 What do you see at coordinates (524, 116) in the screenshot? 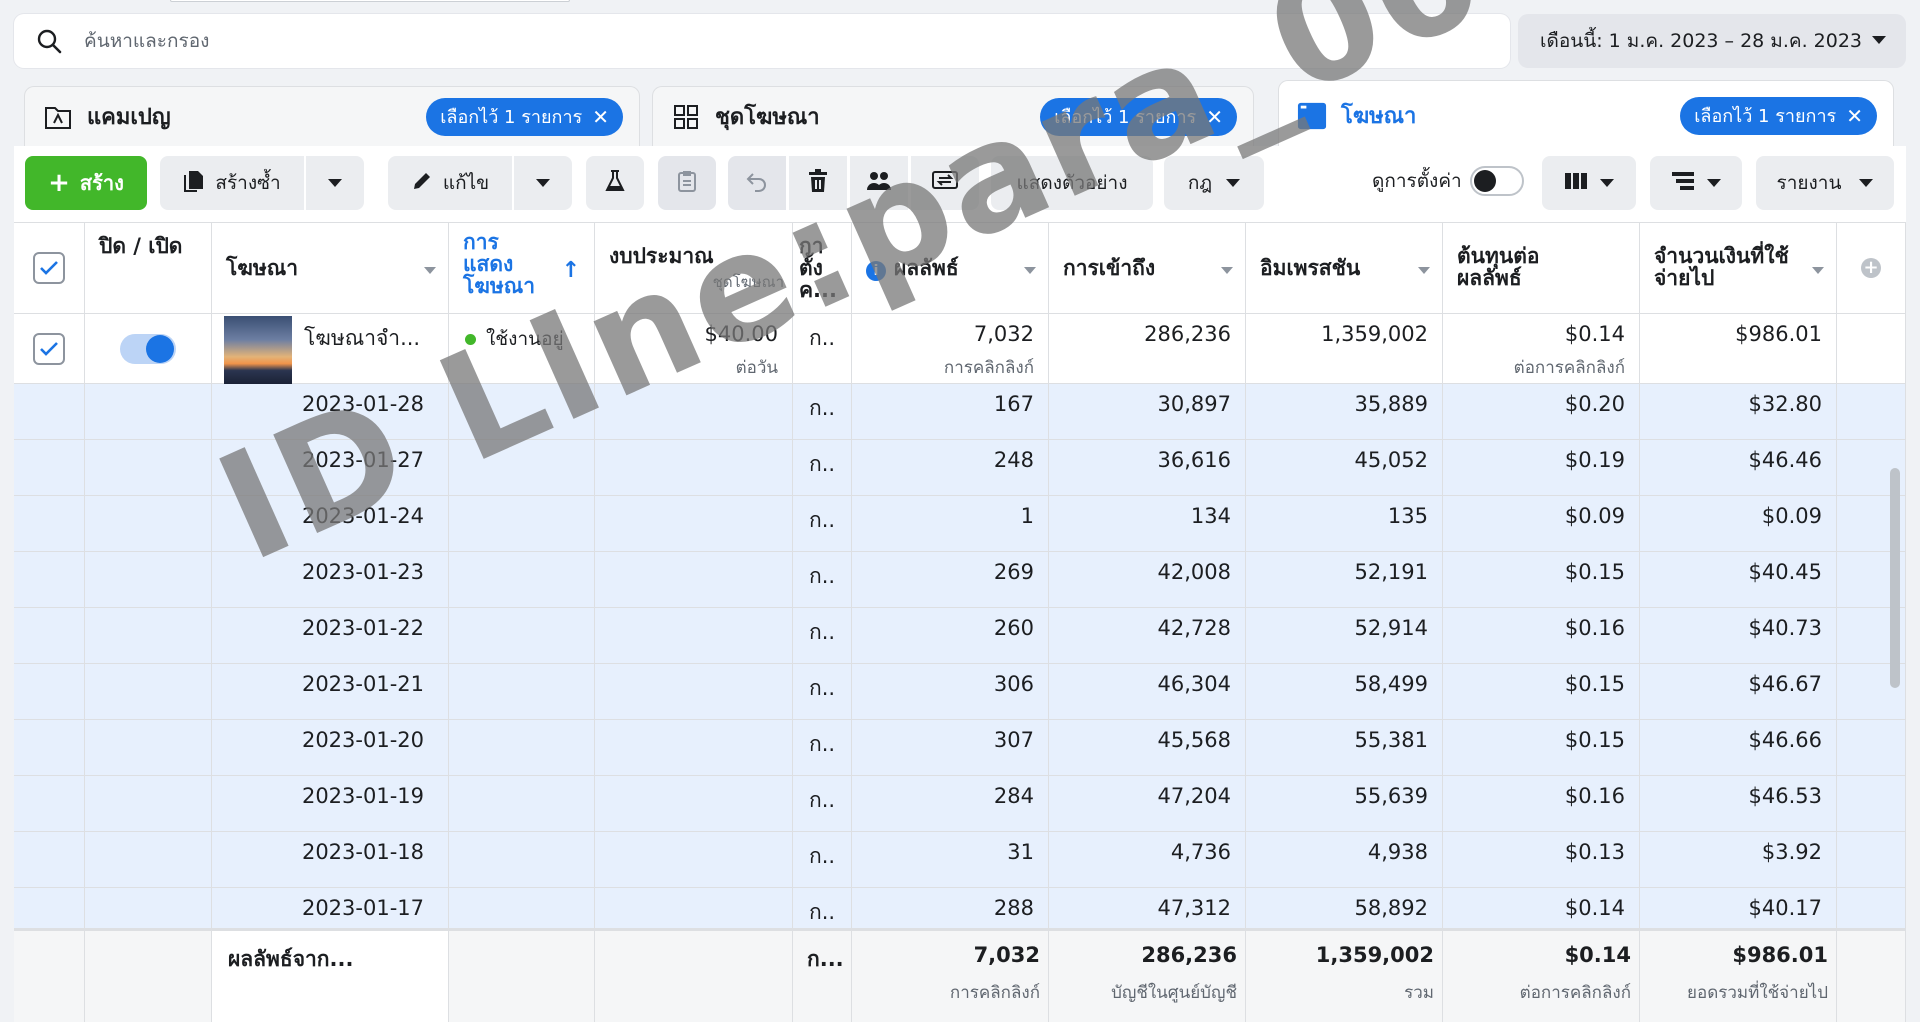
I see `campaign-selection-pill: เลือกไว้ 1 รายการ ✕` at bounding box center [524, 116].